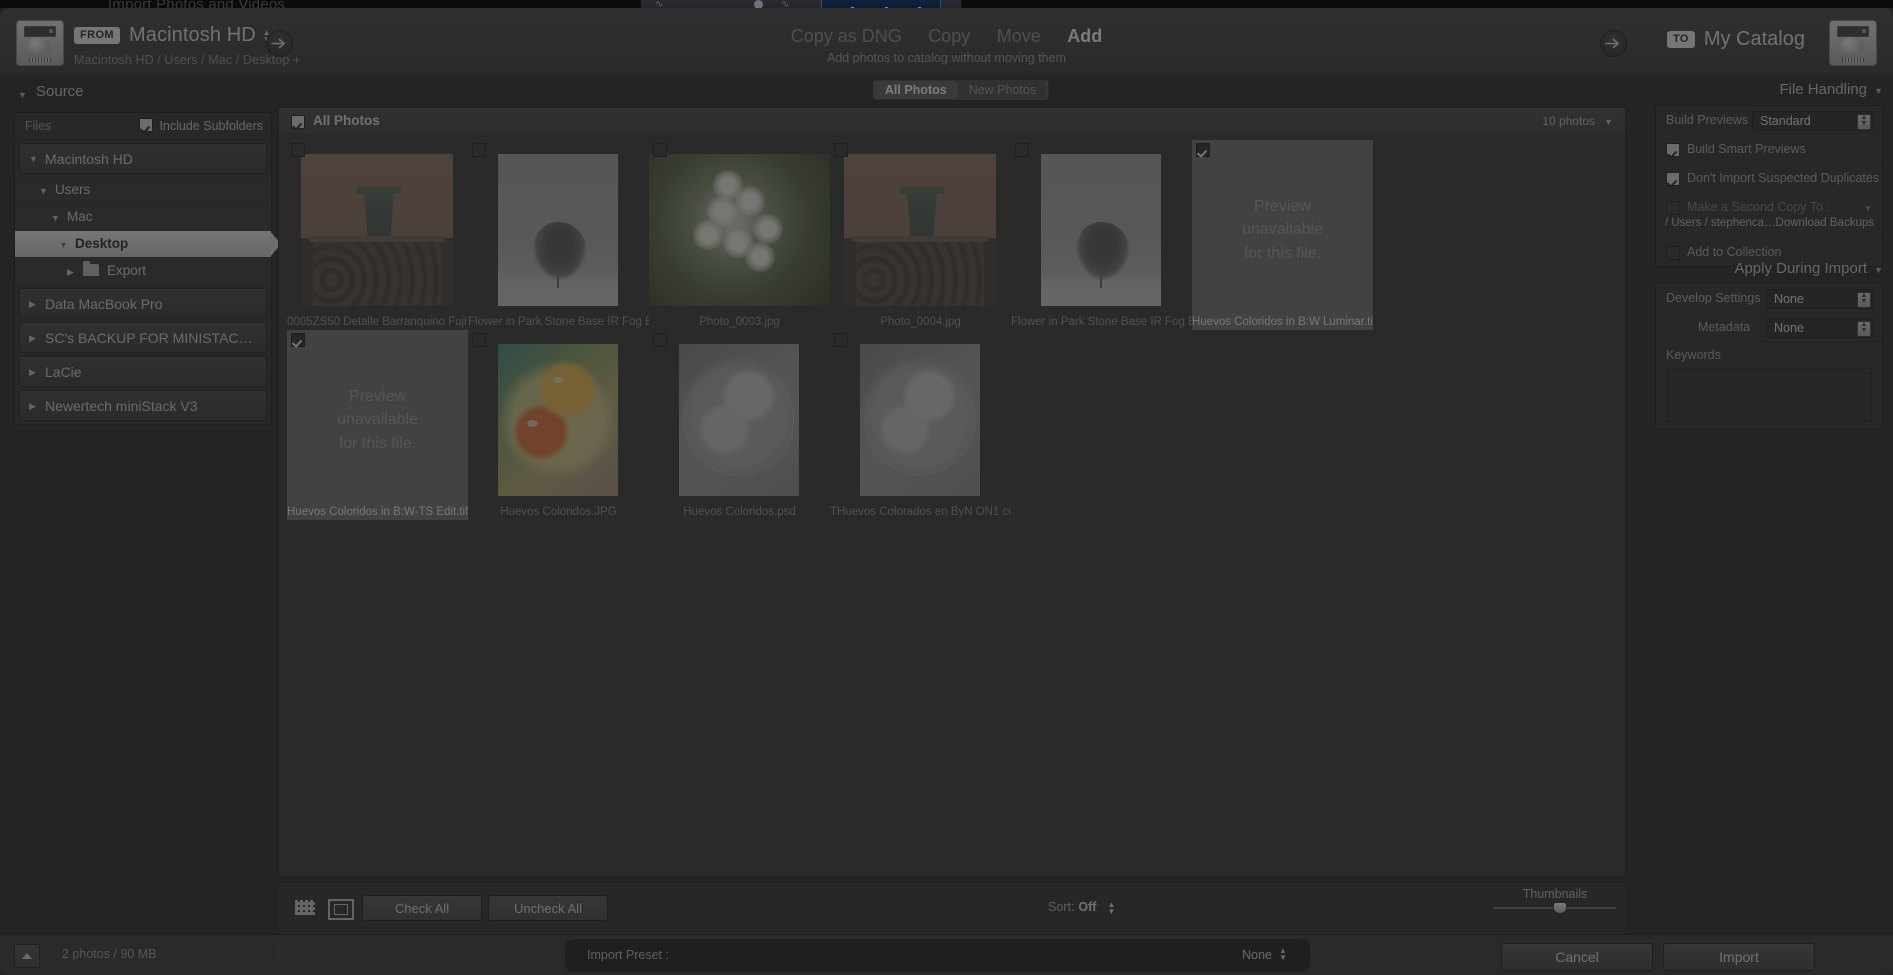 The image size is (1893, 975). I want to click on grid-cell: Photo_0003.jpg, so click(739, 235).